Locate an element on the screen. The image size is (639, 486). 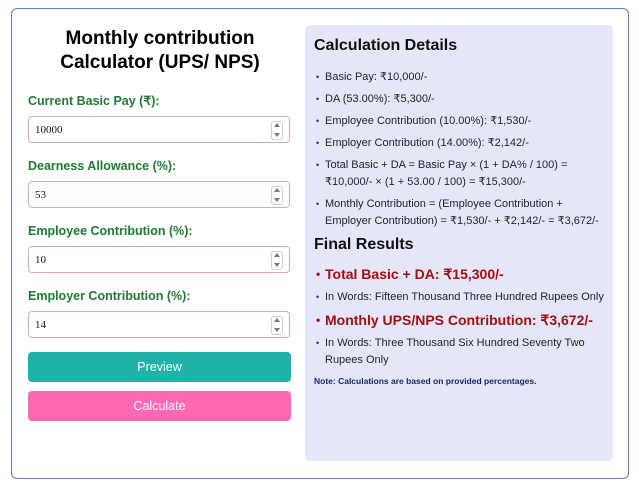
da-label: Dearness Allowance (%): is located at coordinates (102, 166).